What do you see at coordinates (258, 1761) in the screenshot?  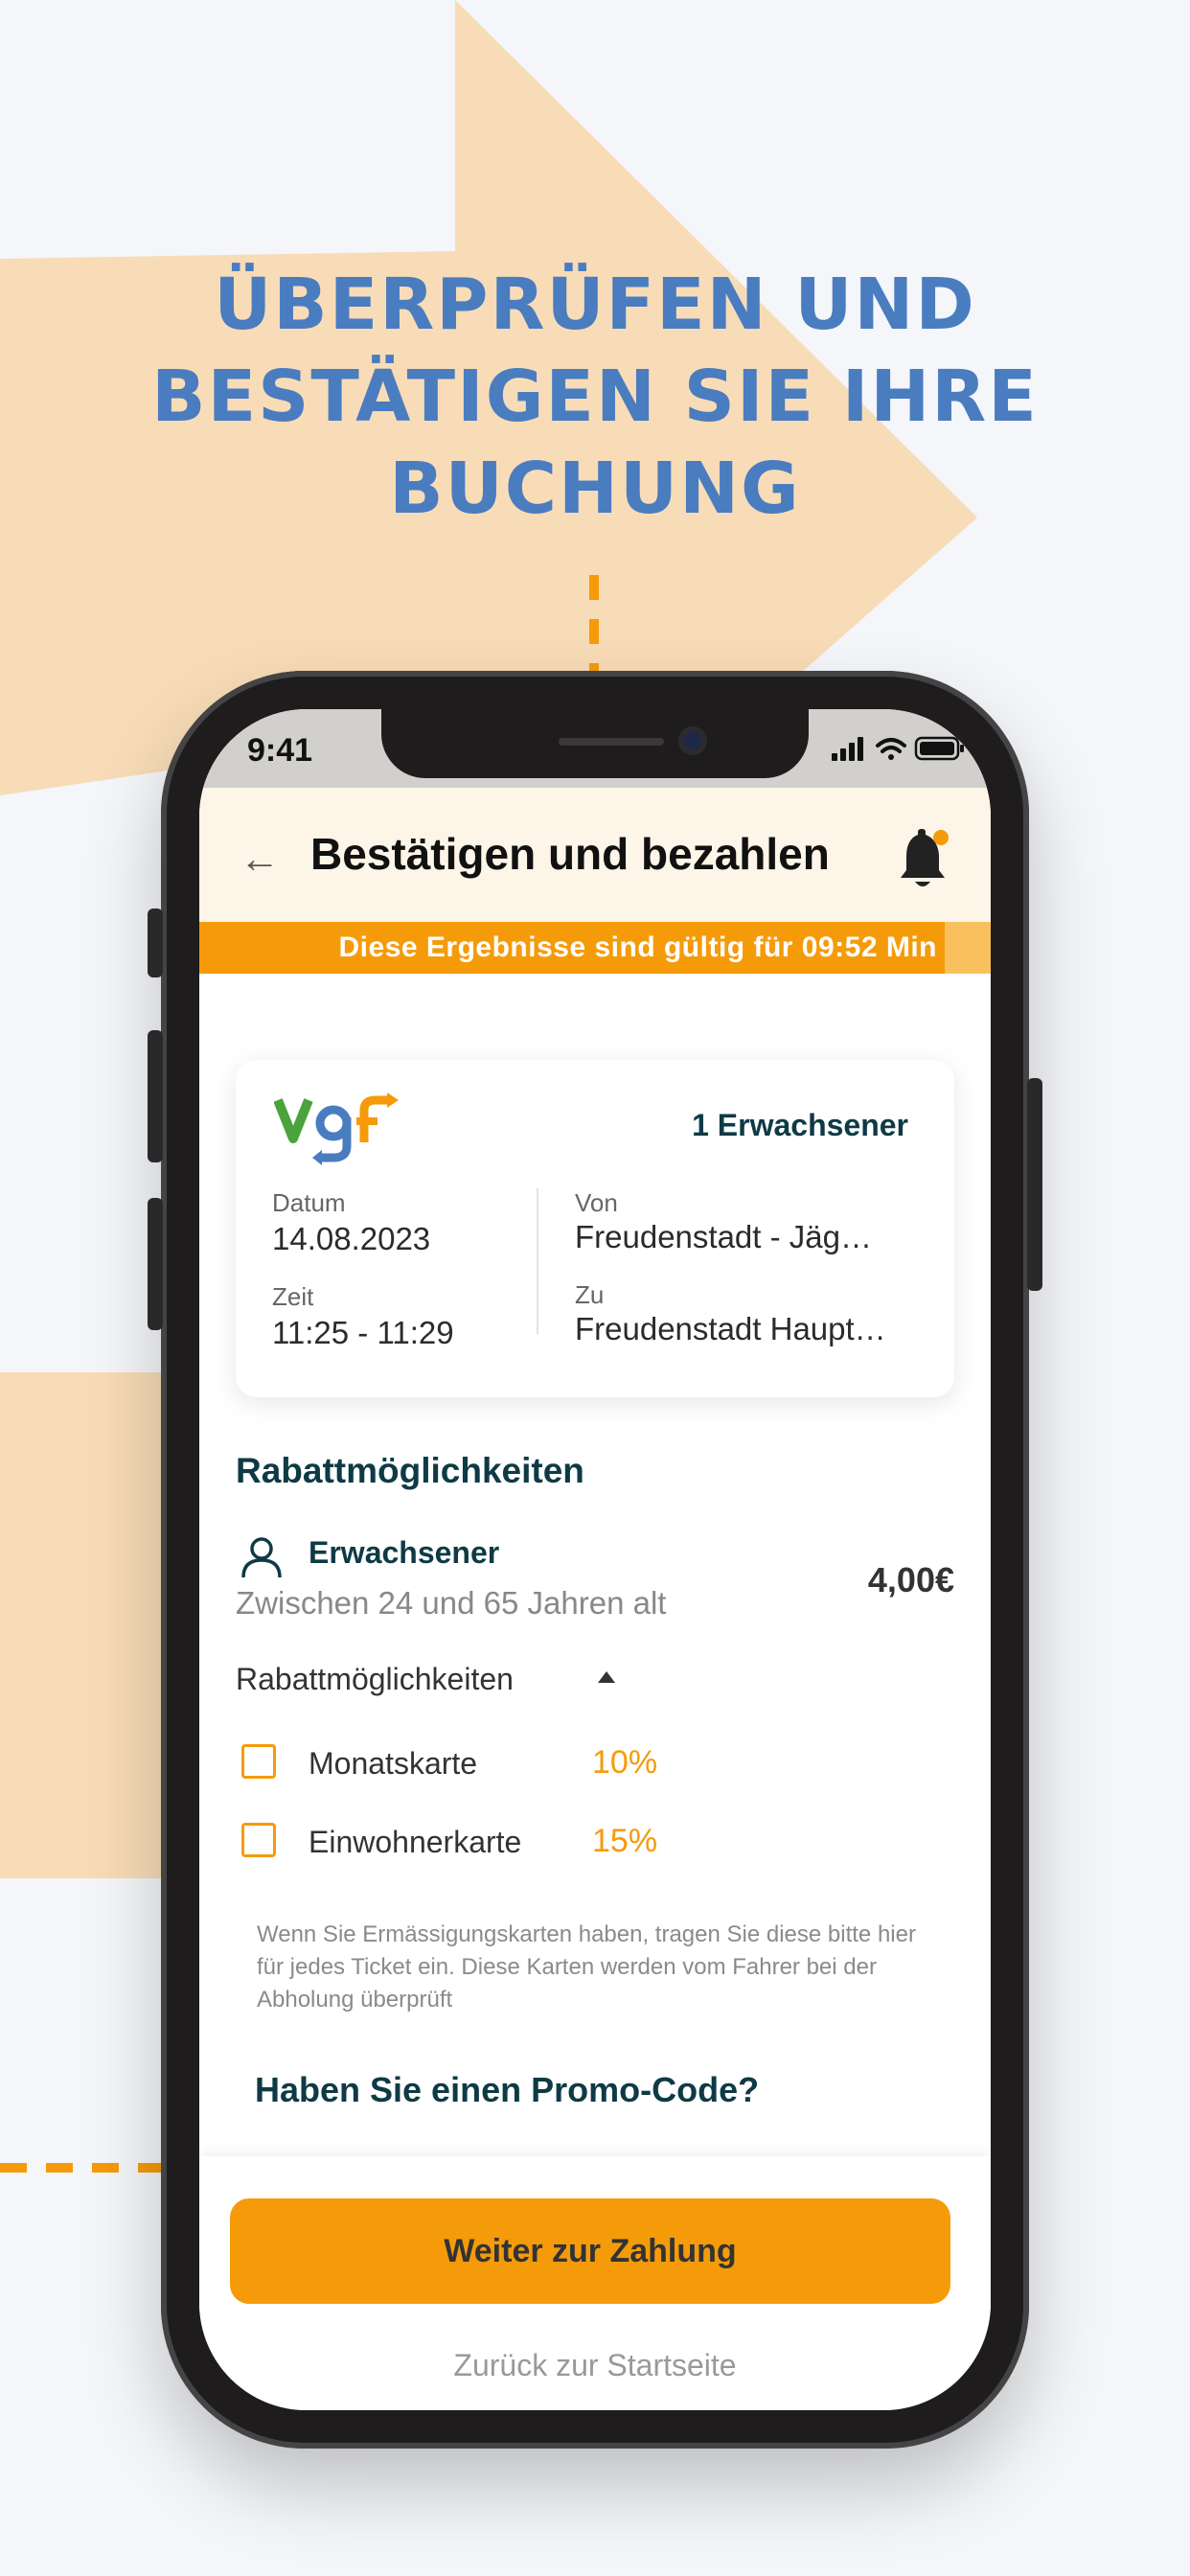 I see `monatskarte-checkbox` at bounding box center [258, 1761].